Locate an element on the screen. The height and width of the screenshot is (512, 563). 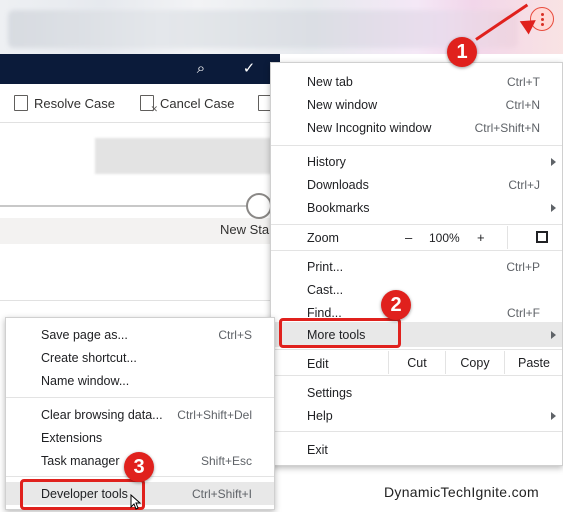
step-badge-3: 3 is located at coordinates (139, 467).